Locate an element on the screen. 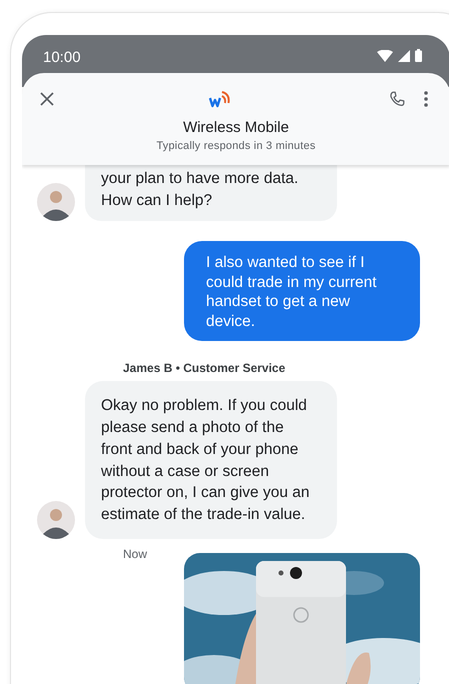 The image size is (449, 684). message-bubble: your plan to have more data. How can I help? is located at coordinates (211, 193).